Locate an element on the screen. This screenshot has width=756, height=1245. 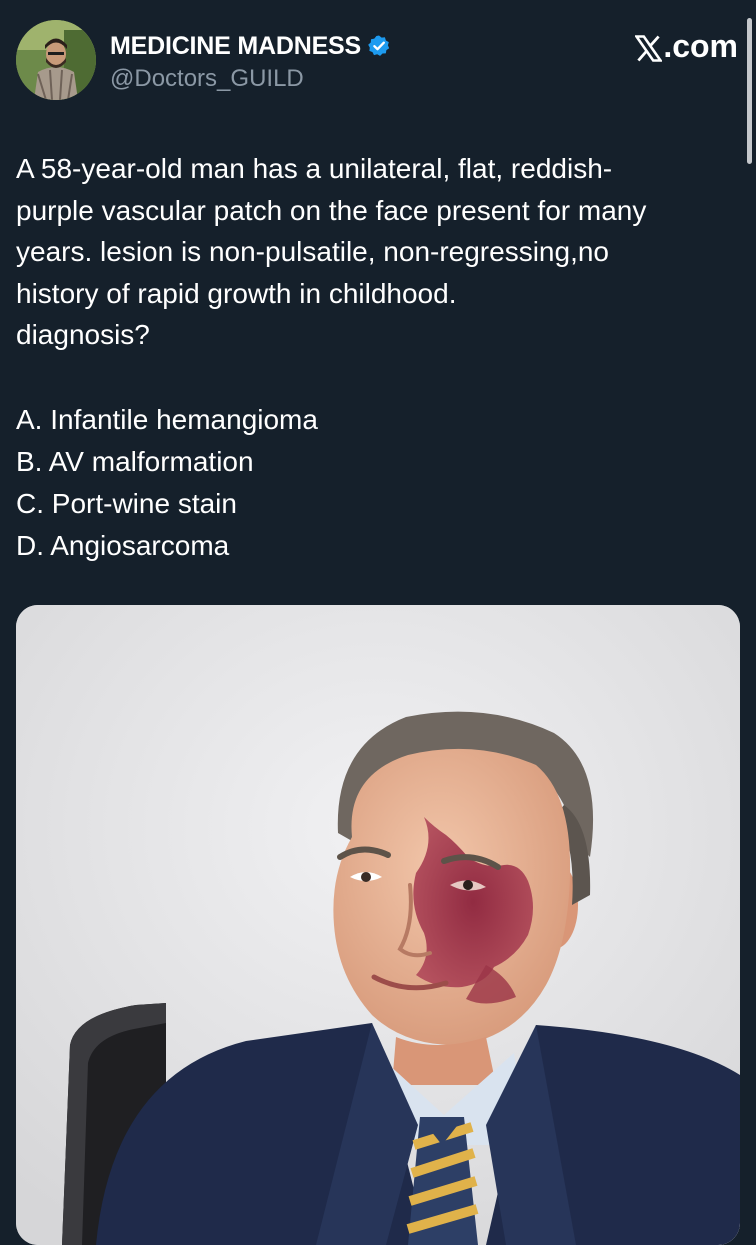
avatar is located at coordinates (56, 60).